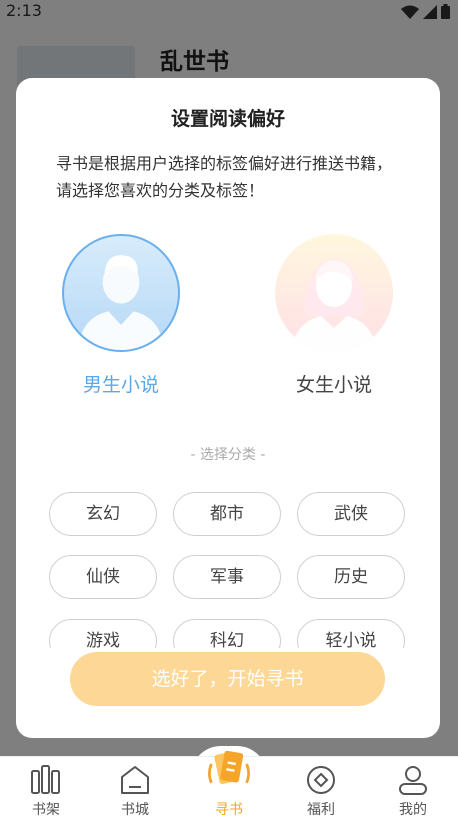  What do you see at coordinates (413, 810) in the screenshot?
I see `nav-label-profile: 我的` at bounding box center [413, 810].